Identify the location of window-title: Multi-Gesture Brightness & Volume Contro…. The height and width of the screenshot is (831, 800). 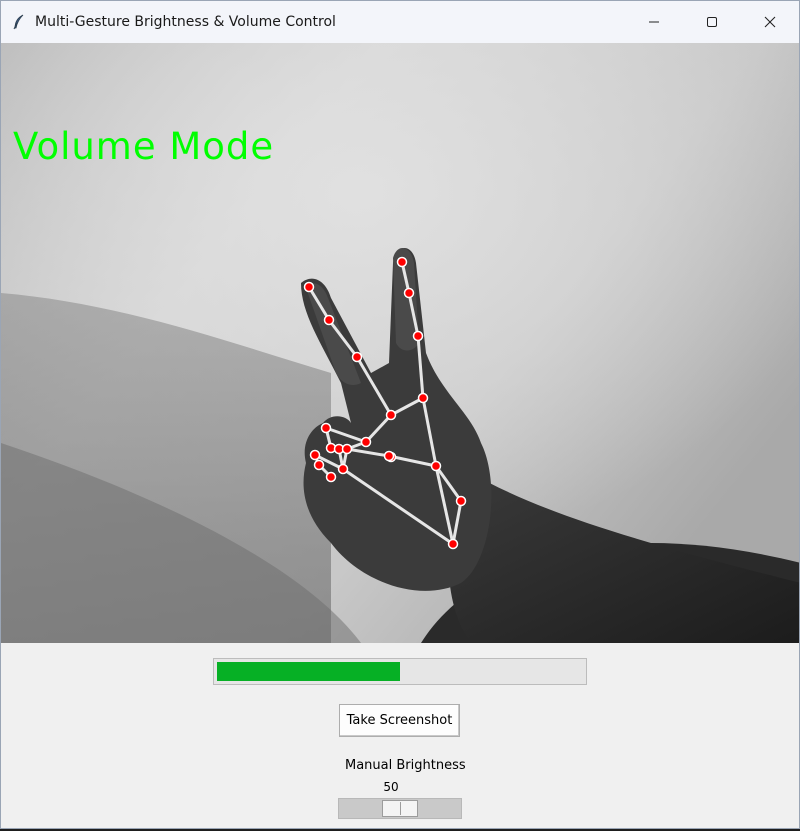
(185, 22).